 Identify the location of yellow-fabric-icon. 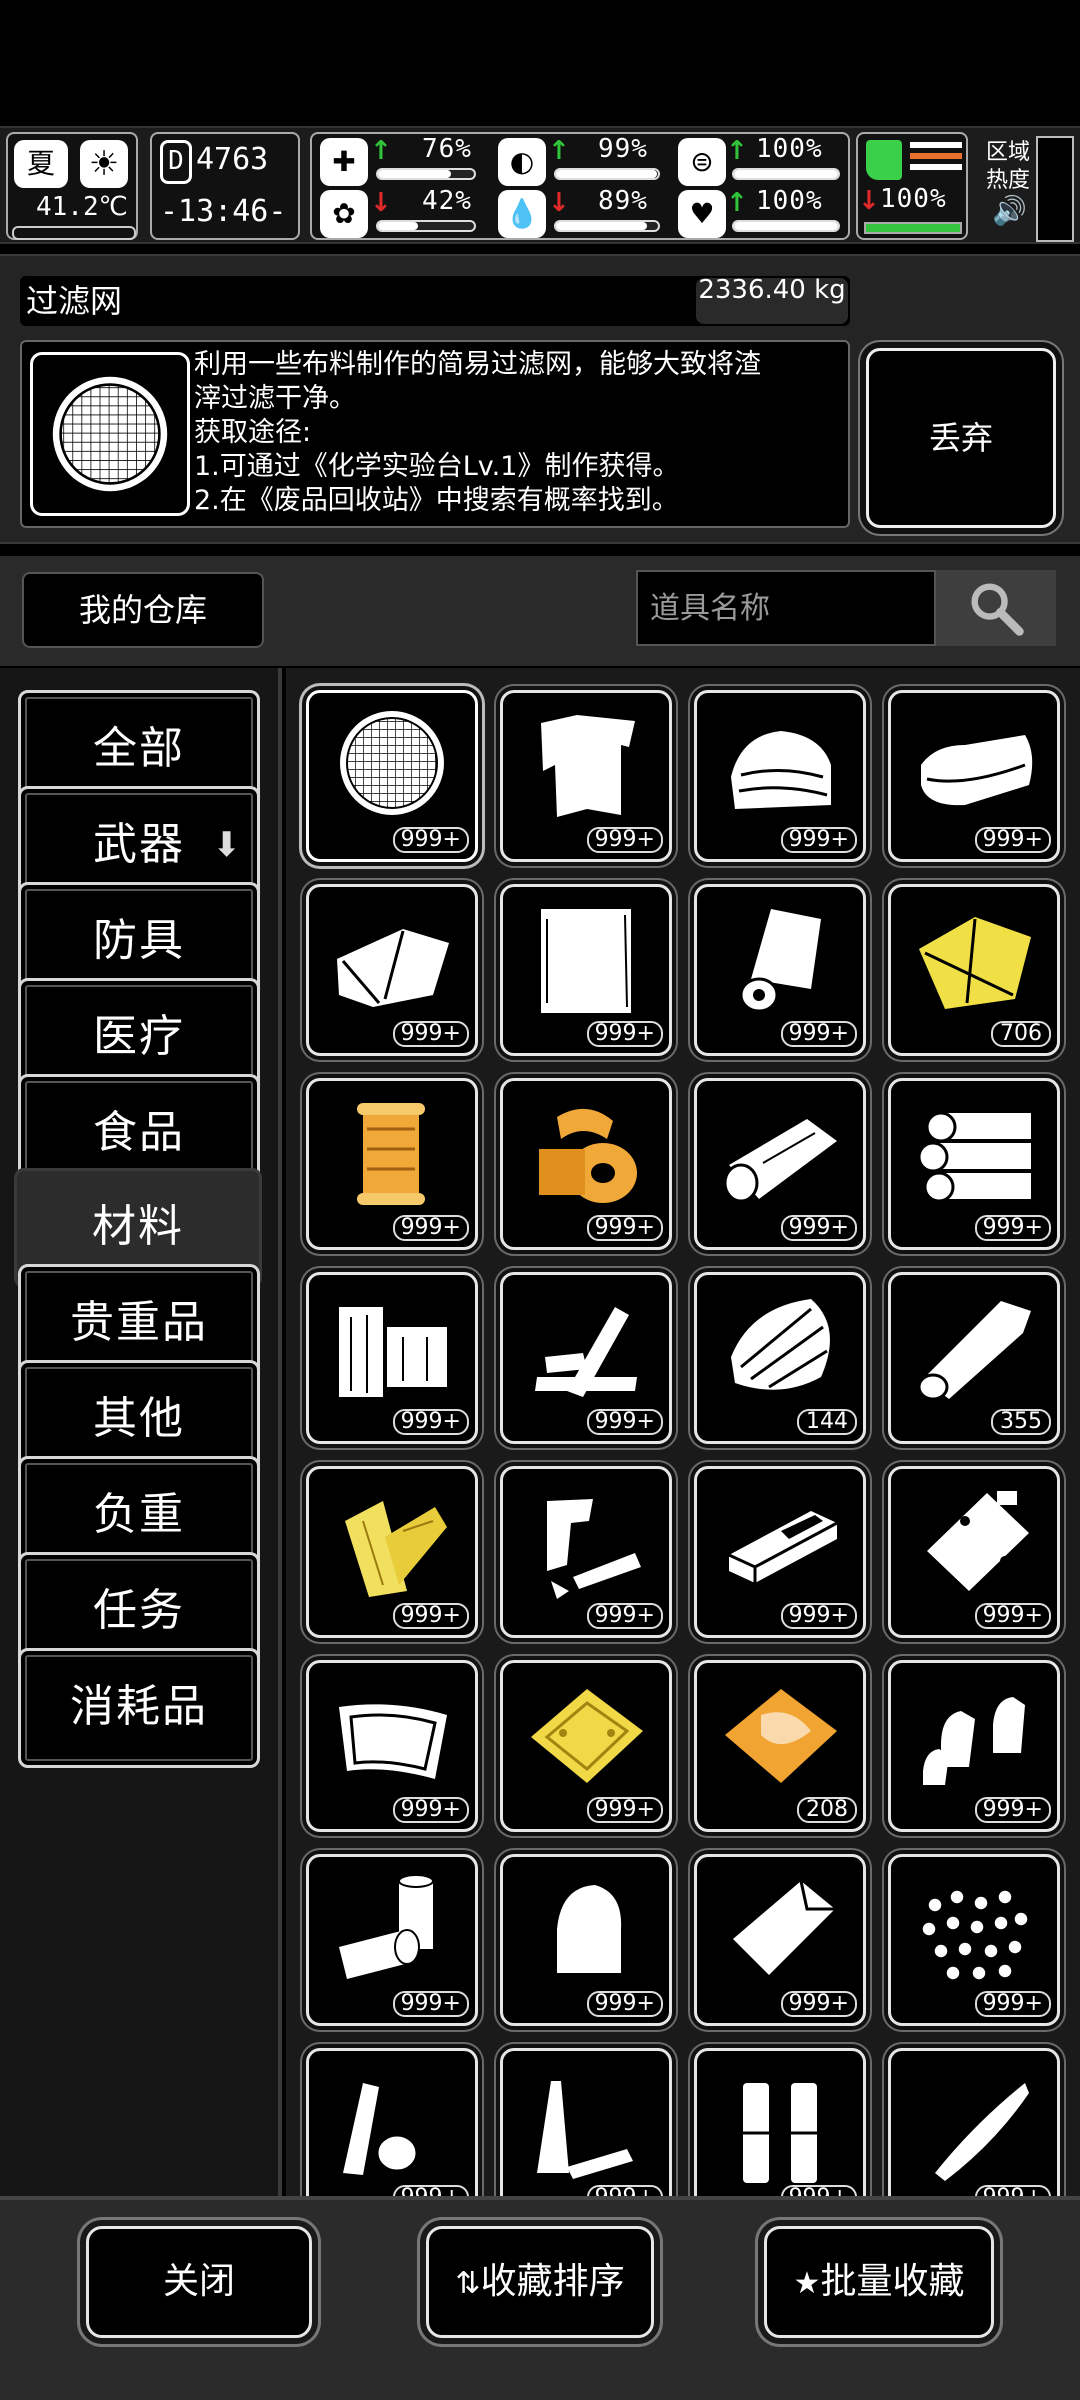
(975, 963).